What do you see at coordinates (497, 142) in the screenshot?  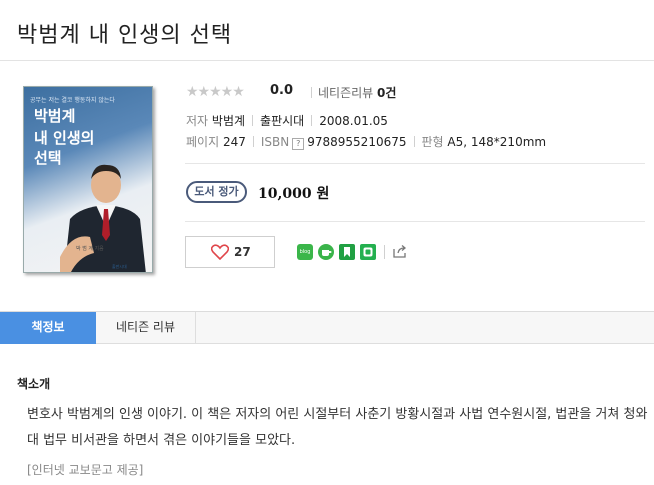 I see `format-value: A5, 148*210mm` at bounding box center [497, 142].